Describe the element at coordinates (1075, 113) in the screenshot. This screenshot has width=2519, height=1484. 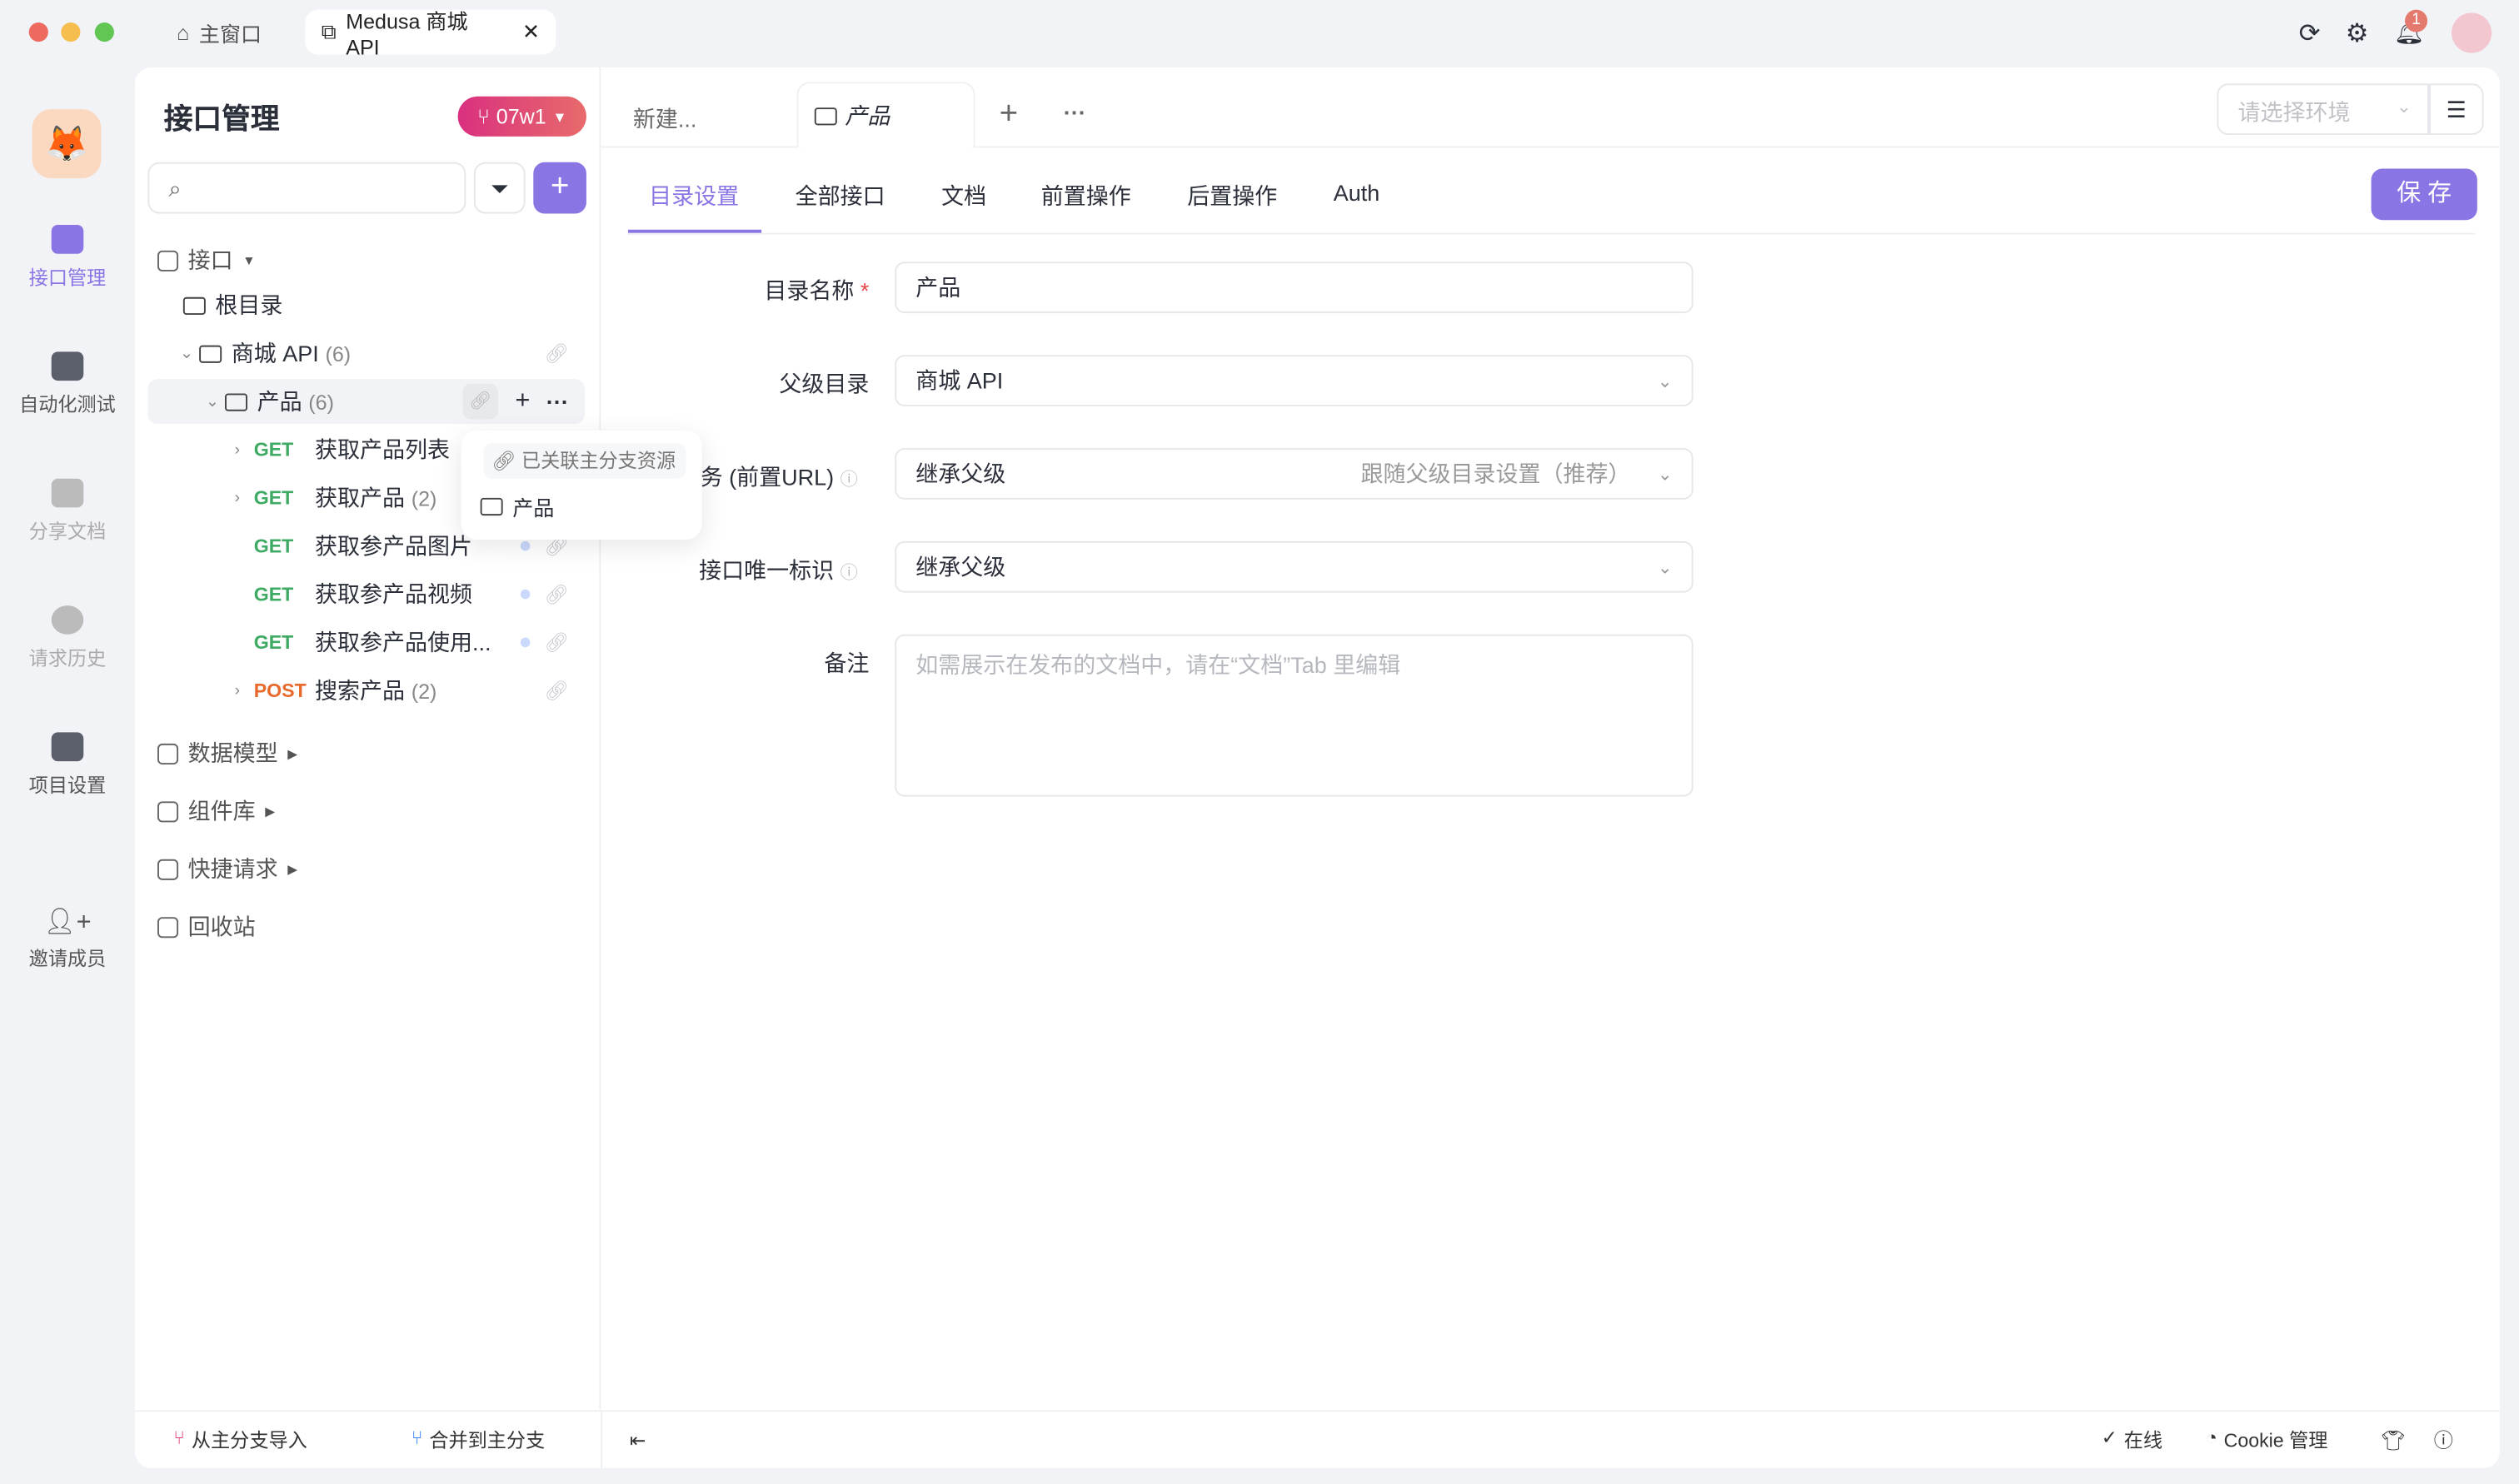
I see `more-tabs-icon: ···` at that location.